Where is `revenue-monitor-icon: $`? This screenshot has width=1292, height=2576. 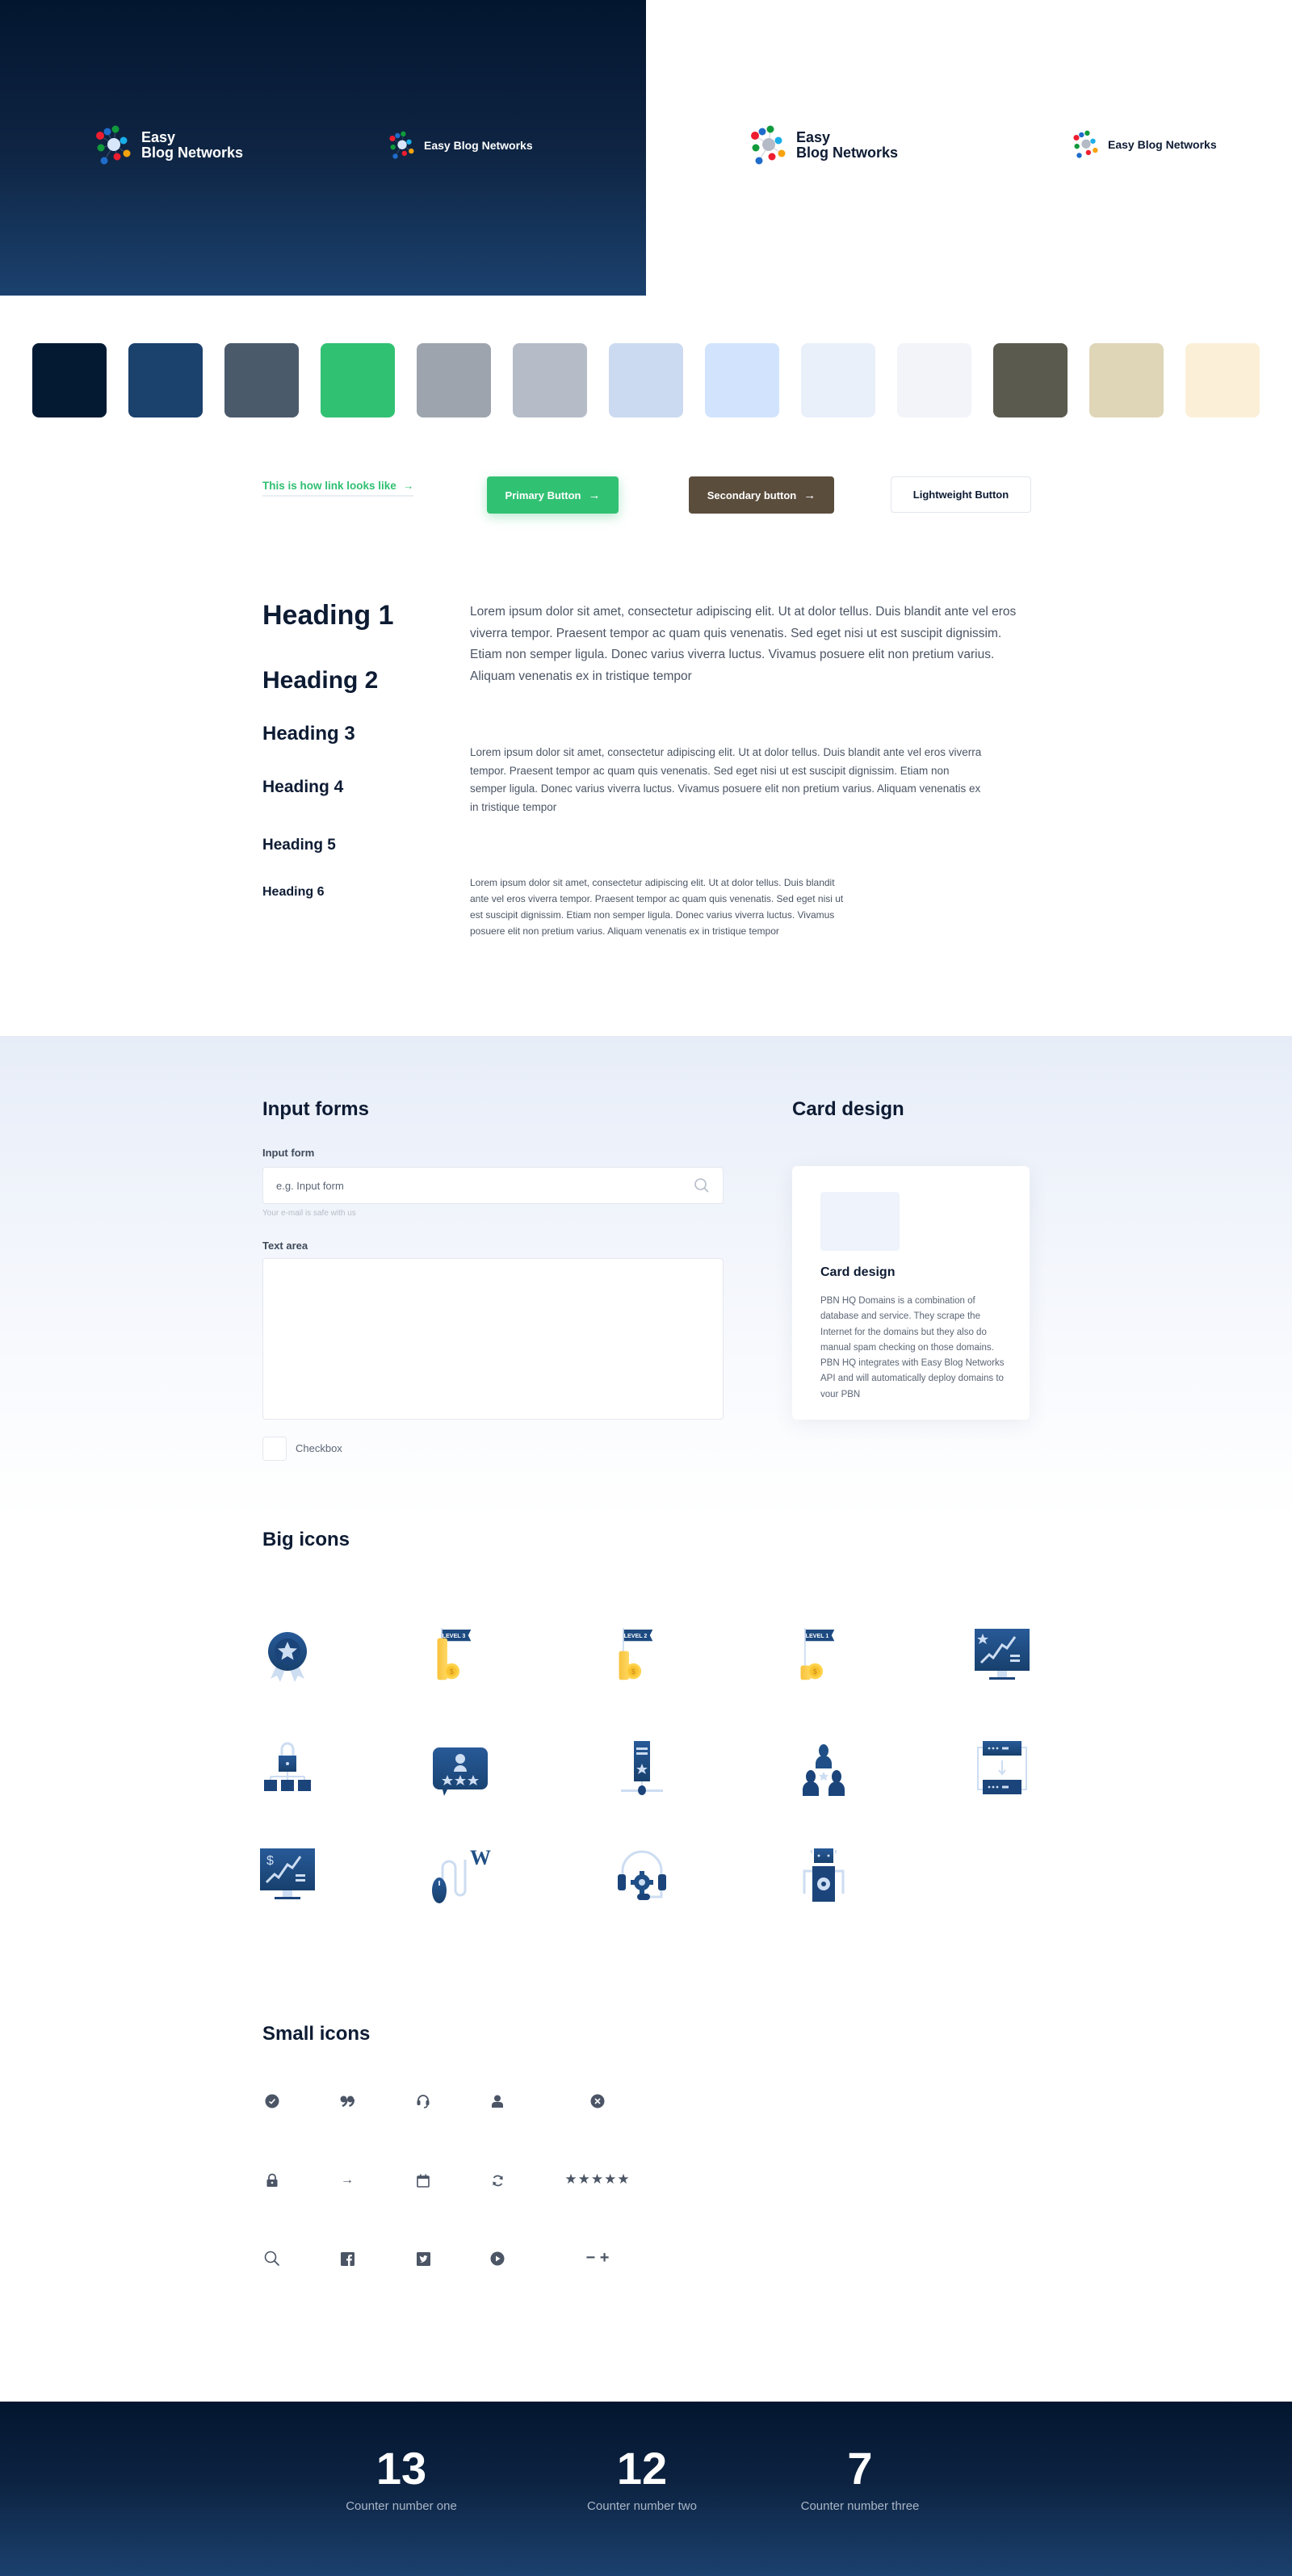 revenue-monitor-icon: $ is located at coordinates (287, 1876).